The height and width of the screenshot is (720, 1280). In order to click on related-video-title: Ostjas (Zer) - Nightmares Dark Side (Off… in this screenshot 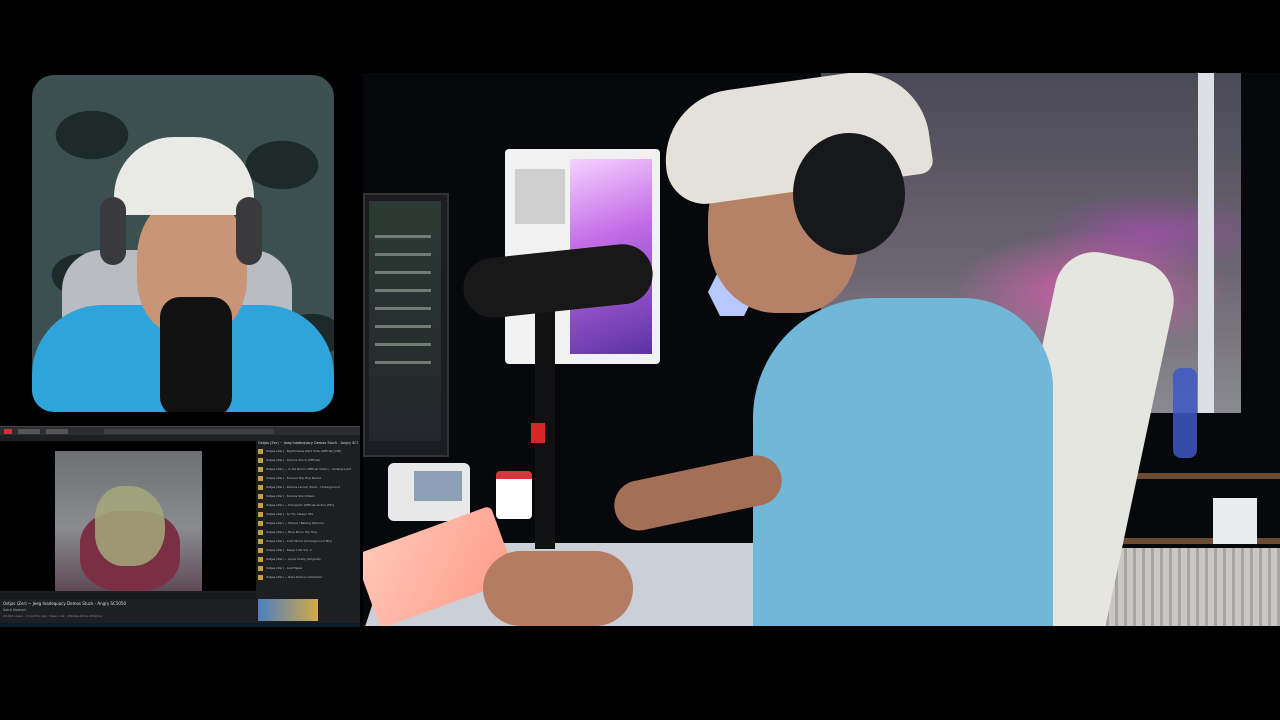, I will do `click(304, 451)`.